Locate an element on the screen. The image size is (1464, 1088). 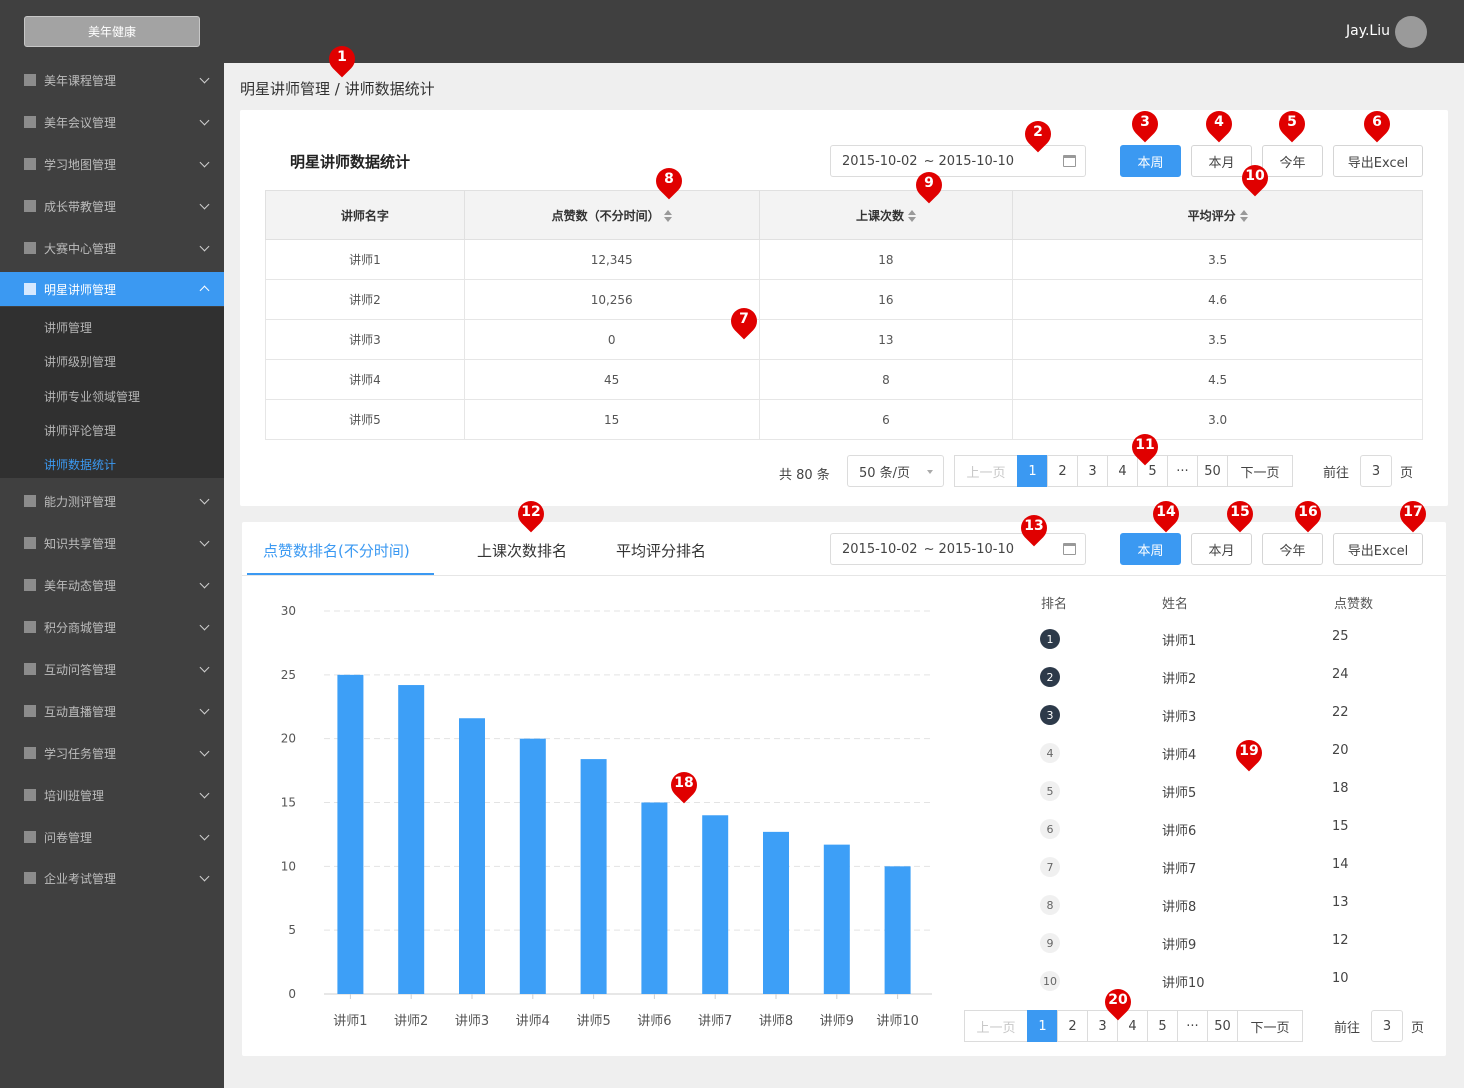
export-excel-button: 导出Excel is located at coordinates (1378, 161).